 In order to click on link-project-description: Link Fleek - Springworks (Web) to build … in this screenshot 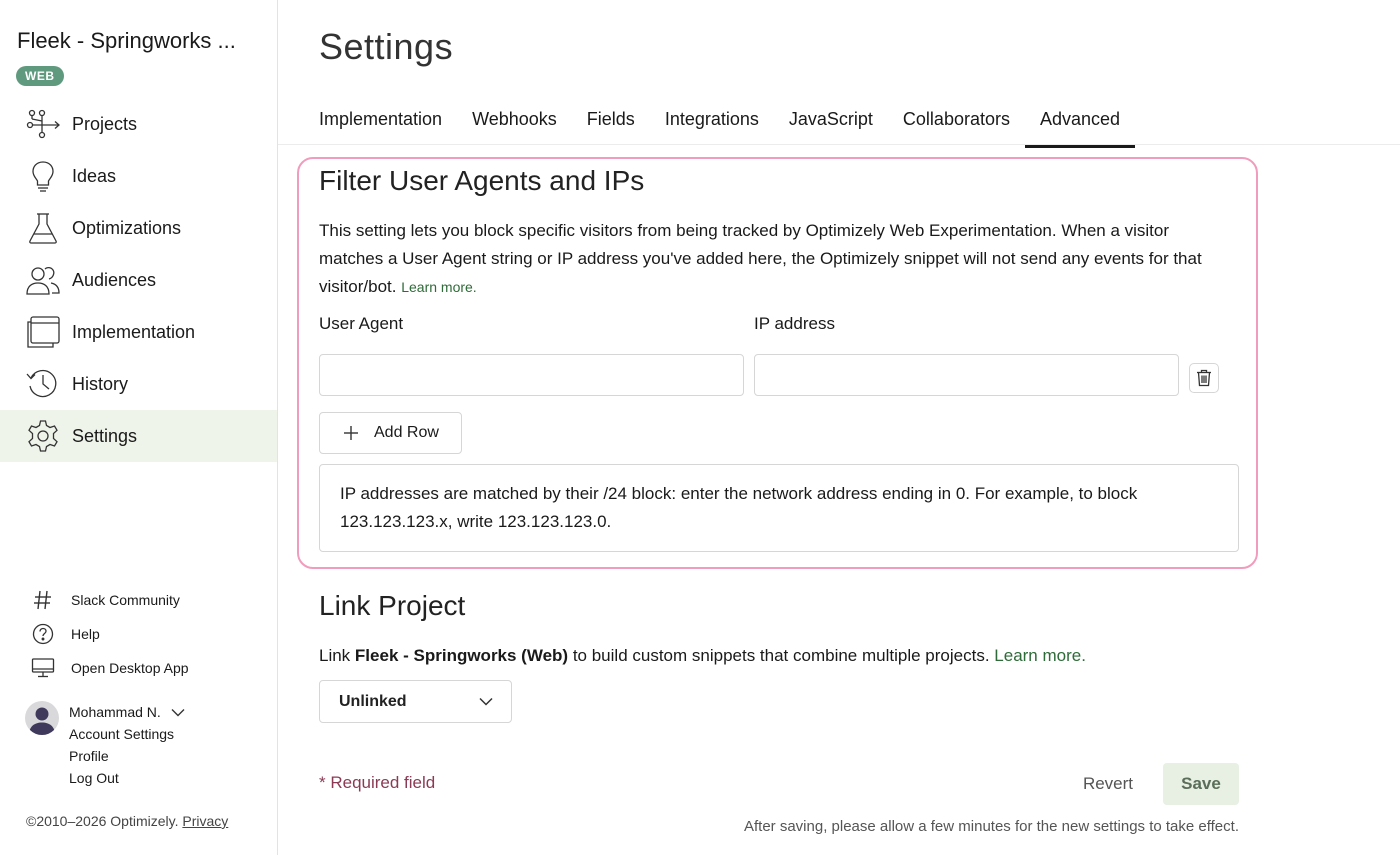, I will do `click(702, 656)`.